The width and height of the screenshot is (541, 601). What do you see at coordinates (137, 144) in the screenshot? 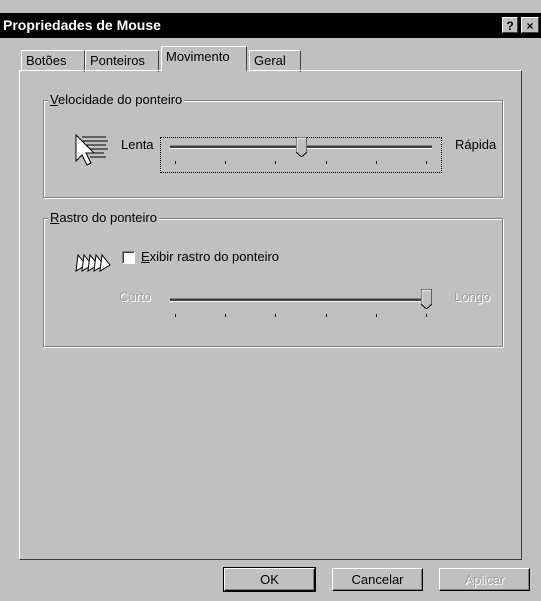
I see `speed-min-label: Lenta` at bounding box center [137, 144].